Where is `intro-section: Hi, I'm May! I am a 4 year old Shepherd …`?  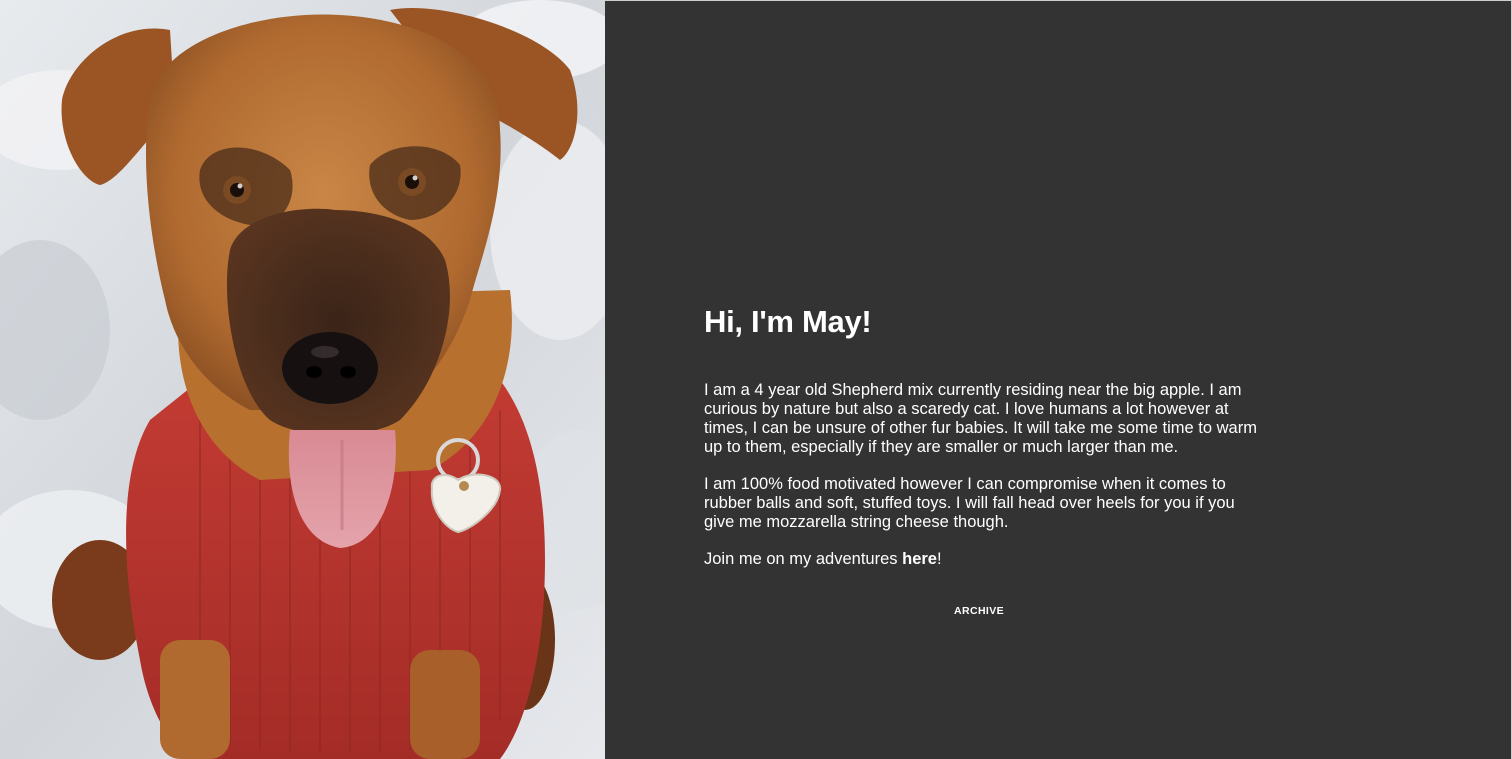
intro-section: Hi, I'm May! I am a 4 year old Shepherd … is located at coordinates (984, 445).